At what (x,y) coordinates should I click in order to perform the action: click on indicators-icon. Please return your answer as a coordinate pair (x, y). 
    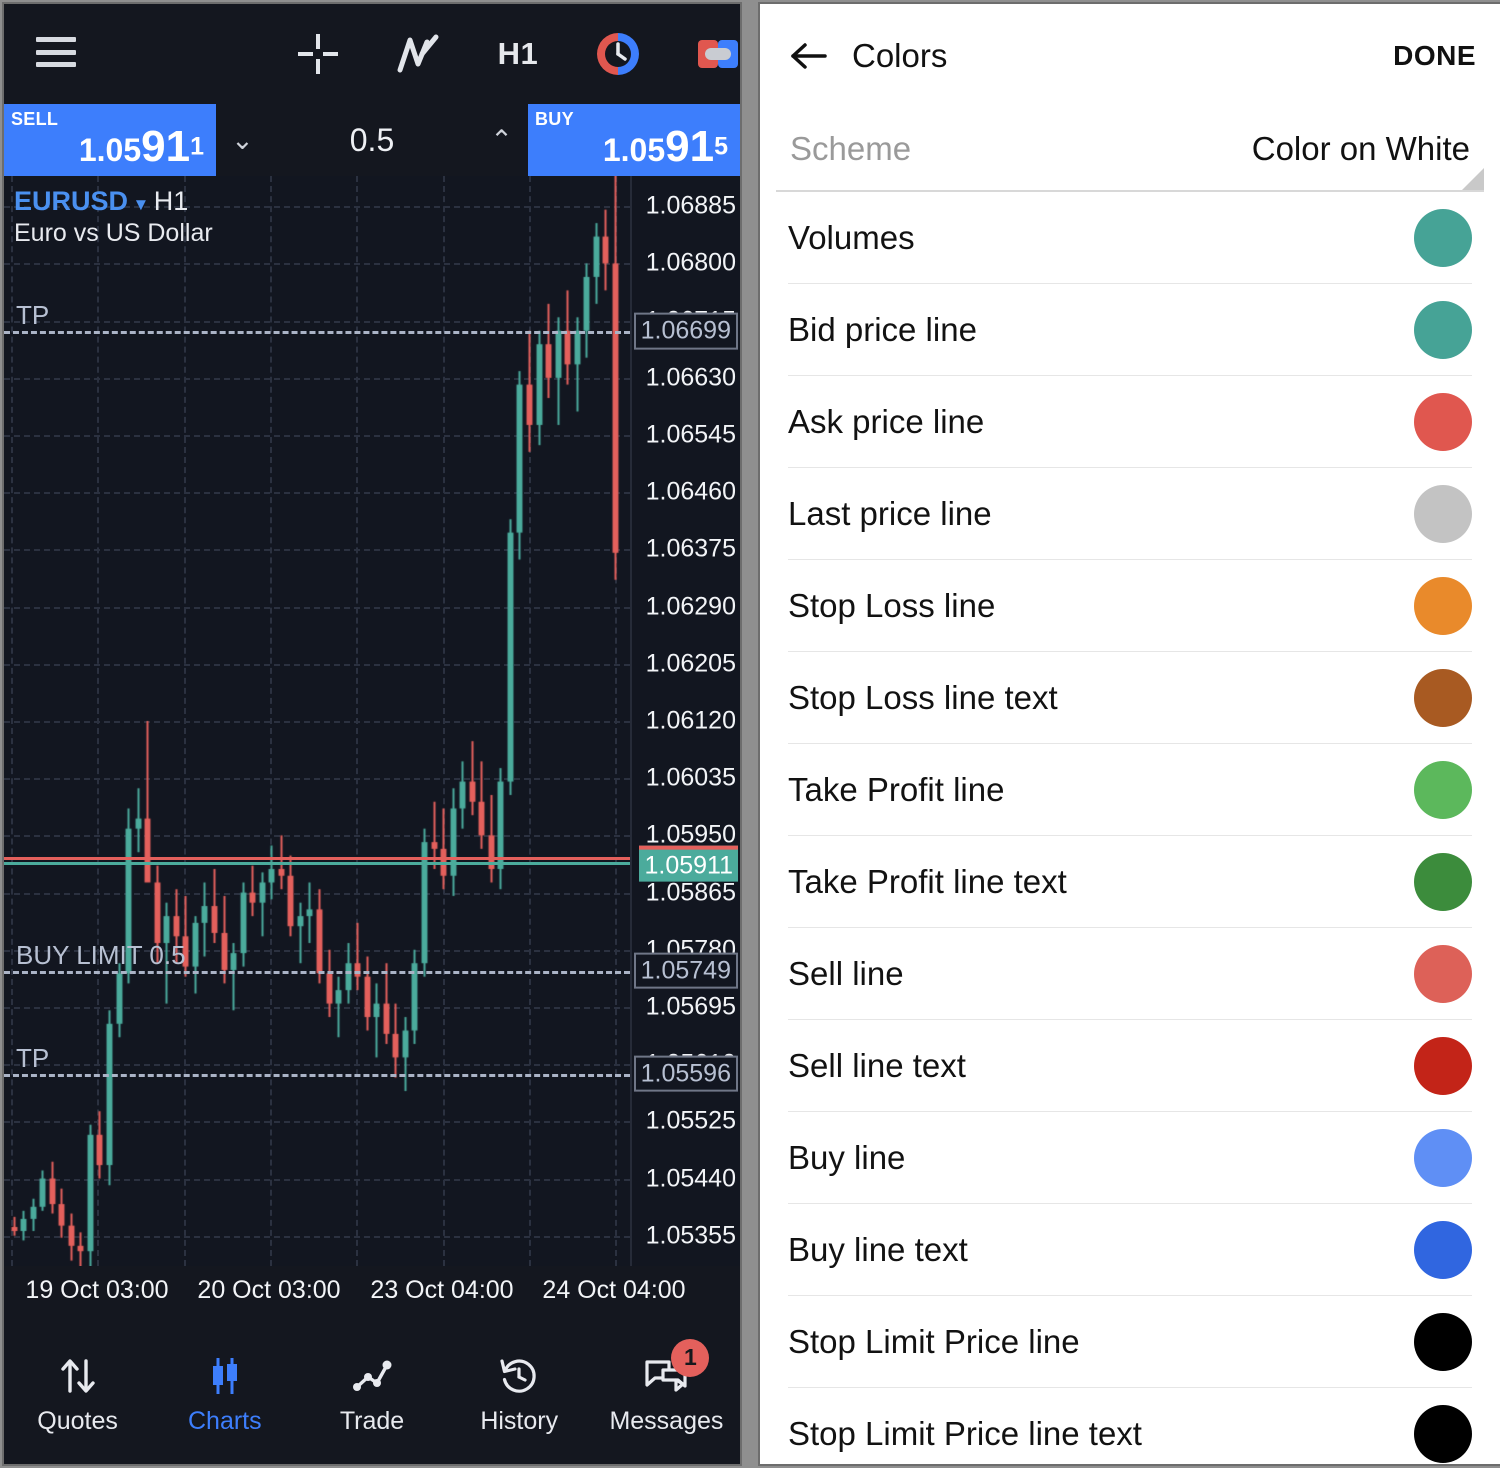
    Looking at the image, I should click on (418, 54).